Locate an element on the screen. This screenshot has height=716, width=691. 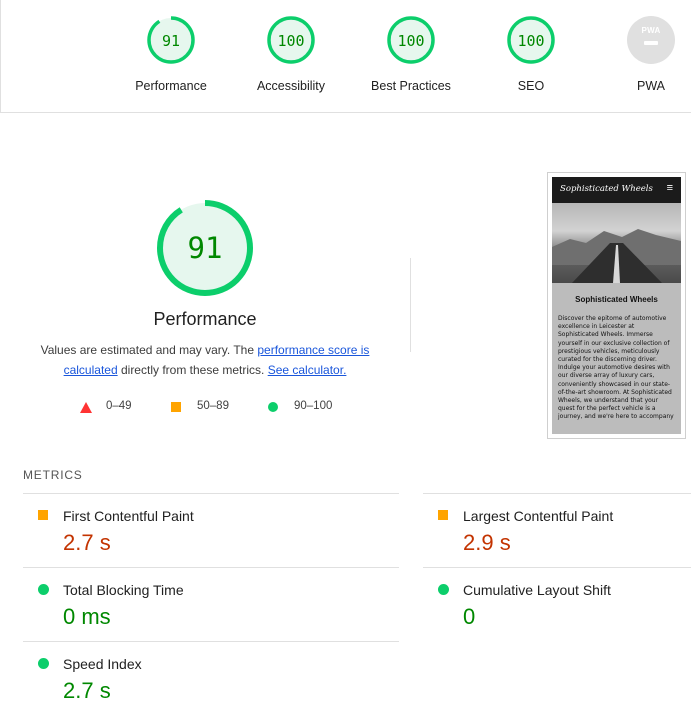
screenshot-header: Sophisticated Wheels ≡ is located at coordinates (616, 190).